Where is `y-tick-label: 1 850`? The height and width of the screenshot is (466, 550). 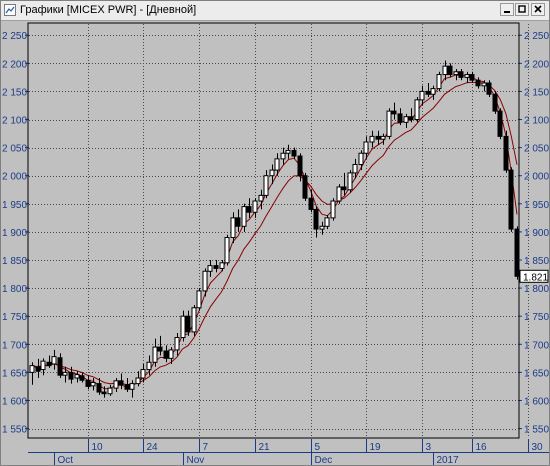
y-tick-label: 1 850 is located at coordinates (14, 261).